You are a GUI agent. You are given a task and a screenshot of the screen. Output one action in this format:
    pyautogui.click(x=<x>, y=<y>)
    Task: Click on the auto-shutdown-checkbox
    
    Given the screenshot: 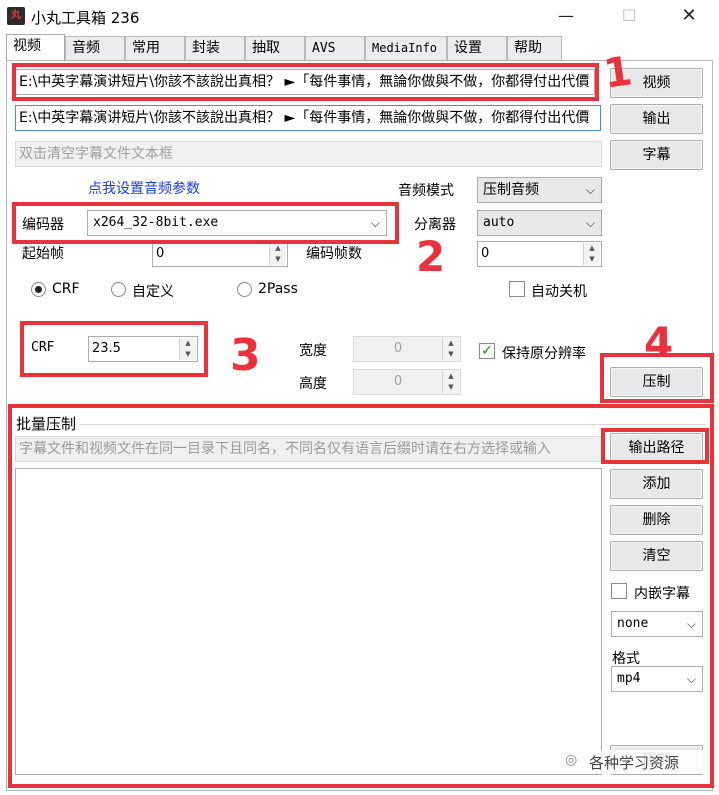 What is the action you would take?
    pyautogui.click(x=517, y=289)
    